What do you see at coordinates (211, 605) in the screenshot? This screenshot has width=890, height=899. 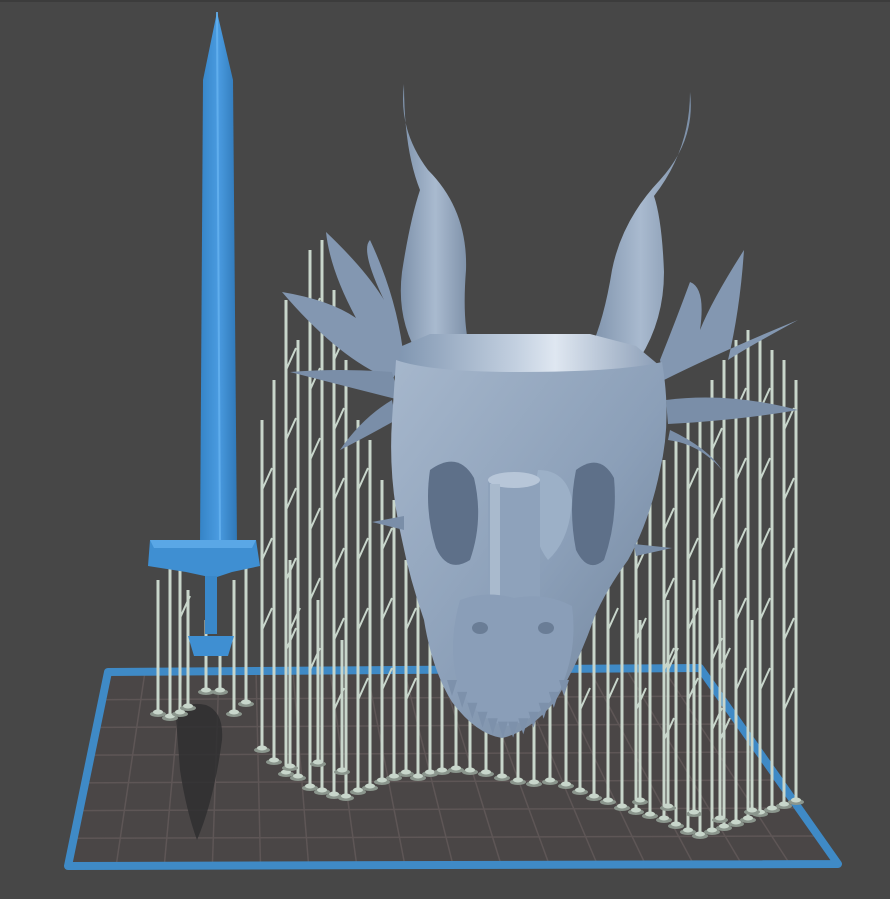 I see `sword-grip` at bounding box center [211, 605].